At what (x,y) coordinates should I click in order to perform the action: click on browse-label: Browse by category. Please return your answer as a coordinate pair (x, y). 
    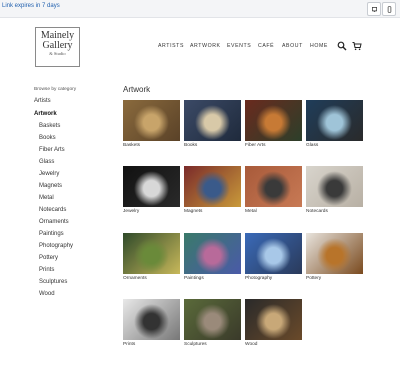
    Looking at the image, I should click on (55, 89).